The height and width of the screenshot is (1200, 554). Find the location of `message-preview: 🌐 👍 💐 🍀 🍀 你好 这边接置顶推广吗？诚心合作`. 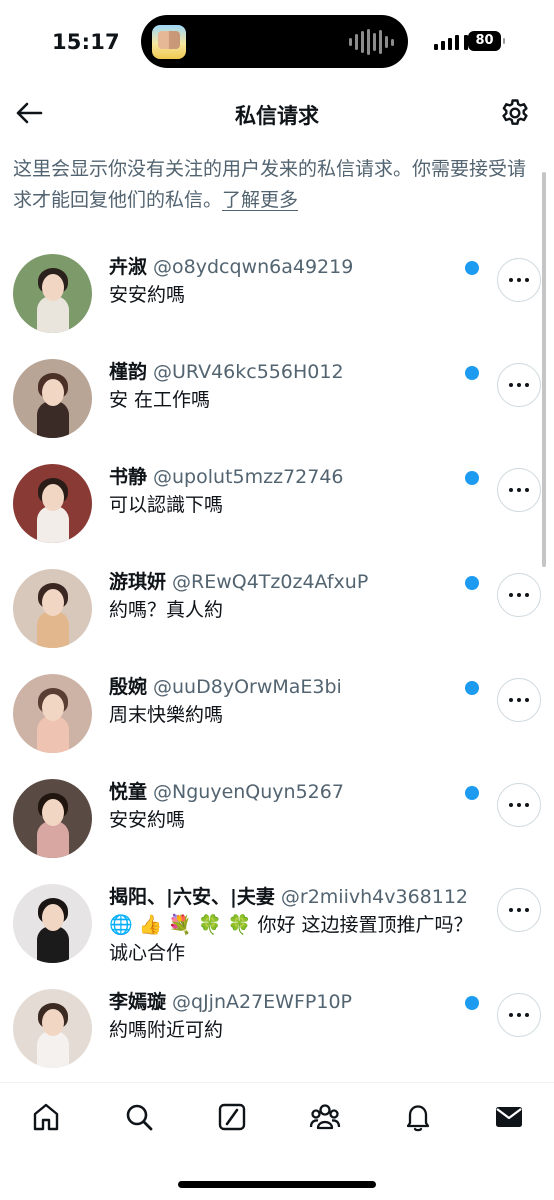

message-preview: 🌐 👍 💐 🍀 🍀 你好 这边接置顶推广吗？诚心合作 is located at coordinates (291, 939).